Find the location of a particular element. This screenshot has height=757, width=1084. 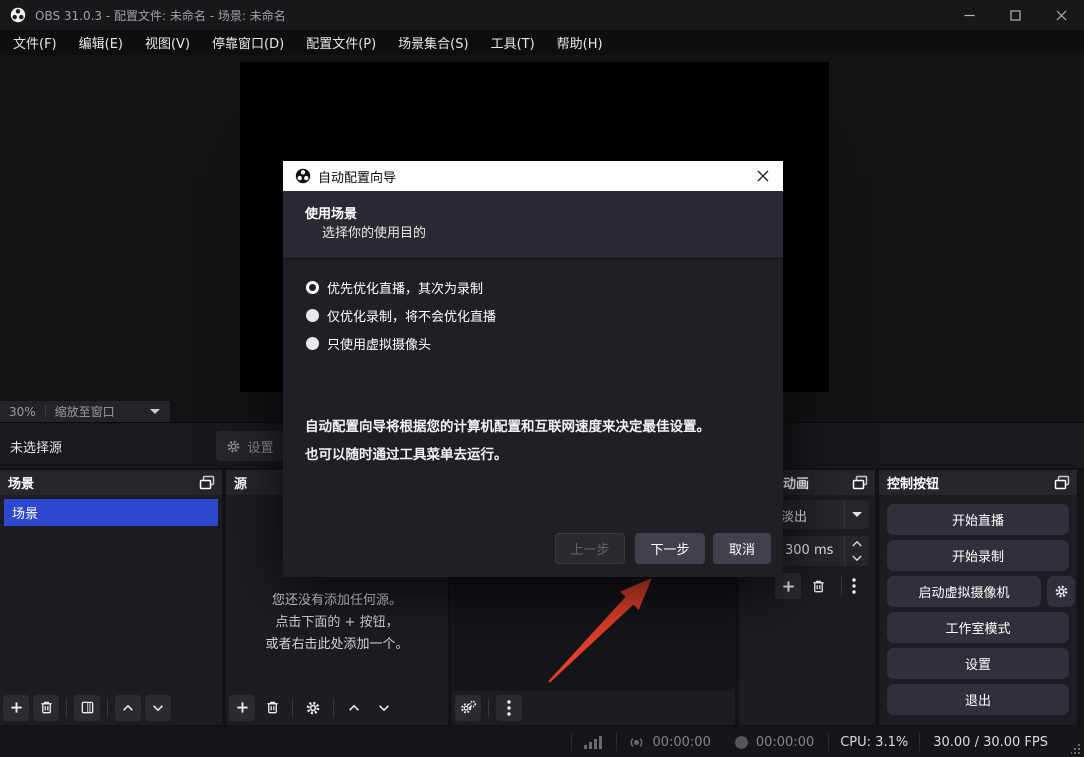

source-properties-toolbar-button is located at coordinates (313, 708).